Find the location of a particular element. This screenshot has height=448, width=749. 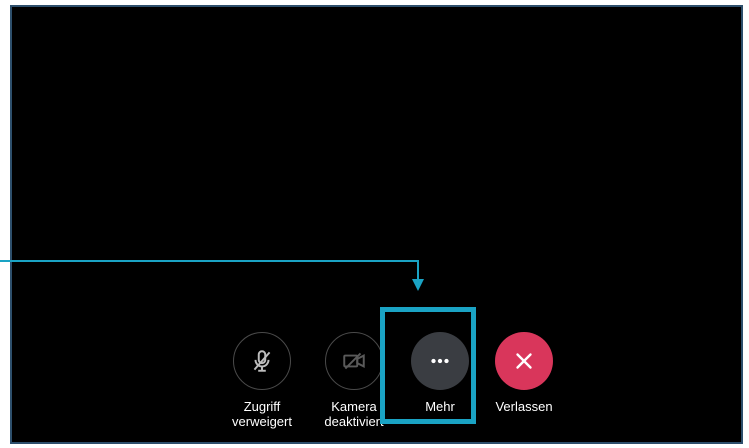

close-icon is located at coordinates (524, 361).